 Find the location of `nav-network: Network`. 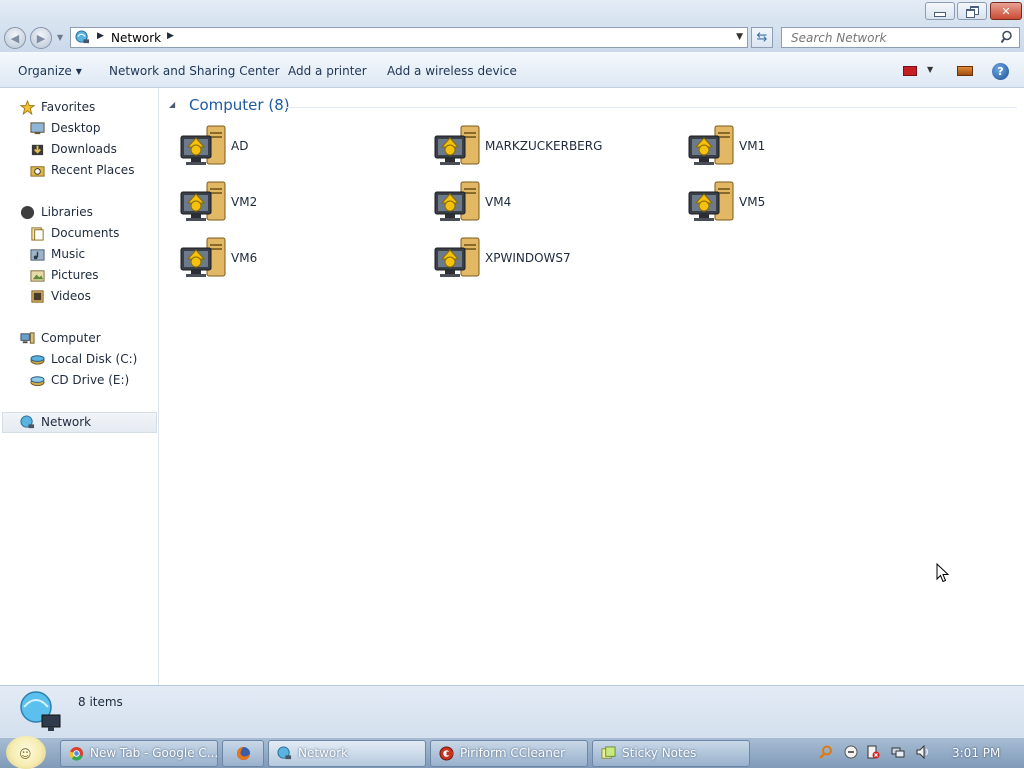

nav-network: Network is located at coordinates (79, 422).